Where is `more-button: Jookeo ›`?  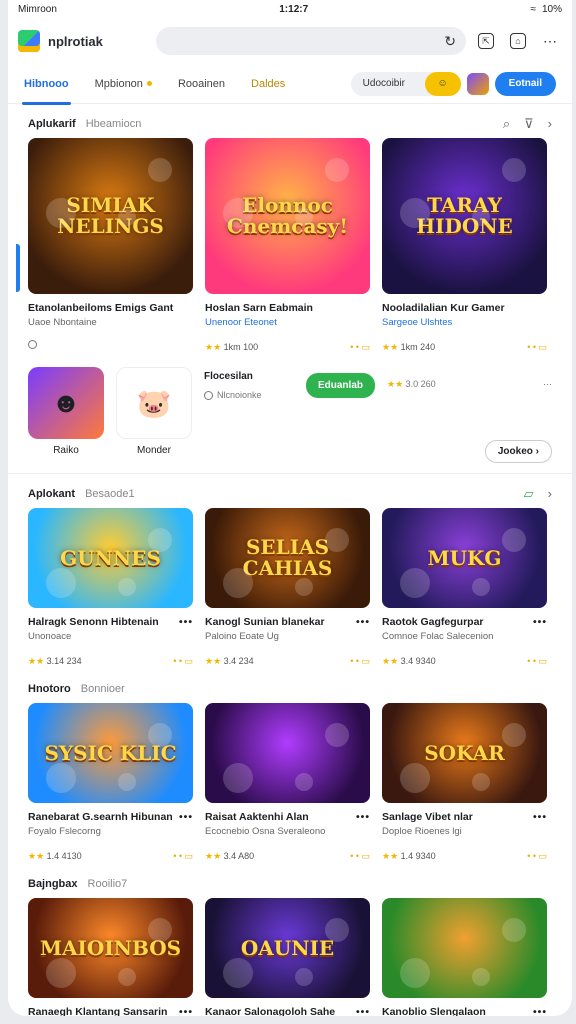 more-button: Jookeo › is located at coordinates (518, 451).